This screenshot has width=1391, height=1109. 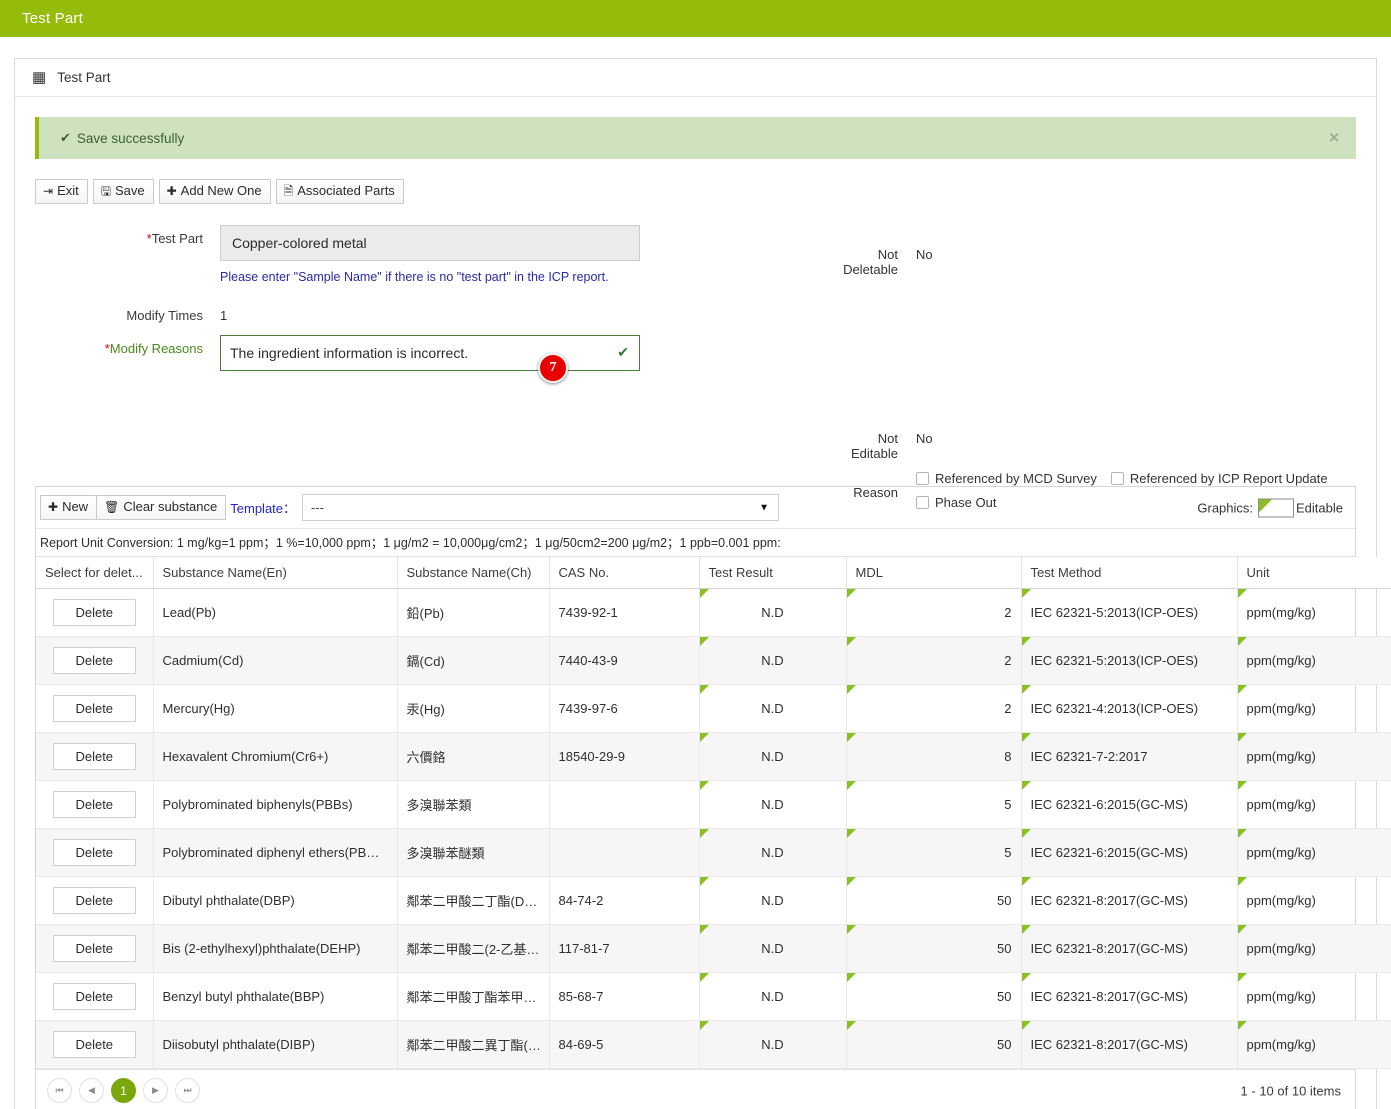 What do you see at coordinates (214, 192) in the screenshot?
I see `add-new-one-button: ✚ Add New One` at bounding box center [214, 192].